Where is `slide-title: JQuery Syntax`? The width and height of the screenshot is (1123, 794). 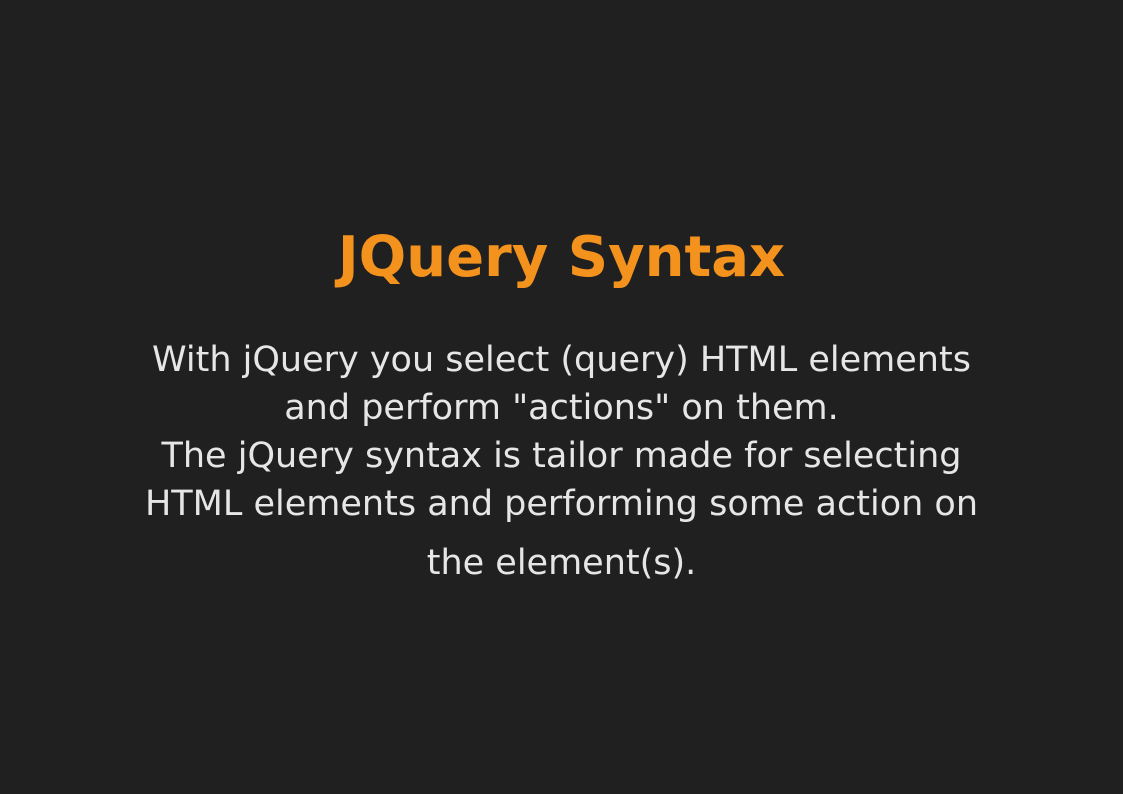
slide-title: JQuery Syntax is located at coordinates (561, 257).